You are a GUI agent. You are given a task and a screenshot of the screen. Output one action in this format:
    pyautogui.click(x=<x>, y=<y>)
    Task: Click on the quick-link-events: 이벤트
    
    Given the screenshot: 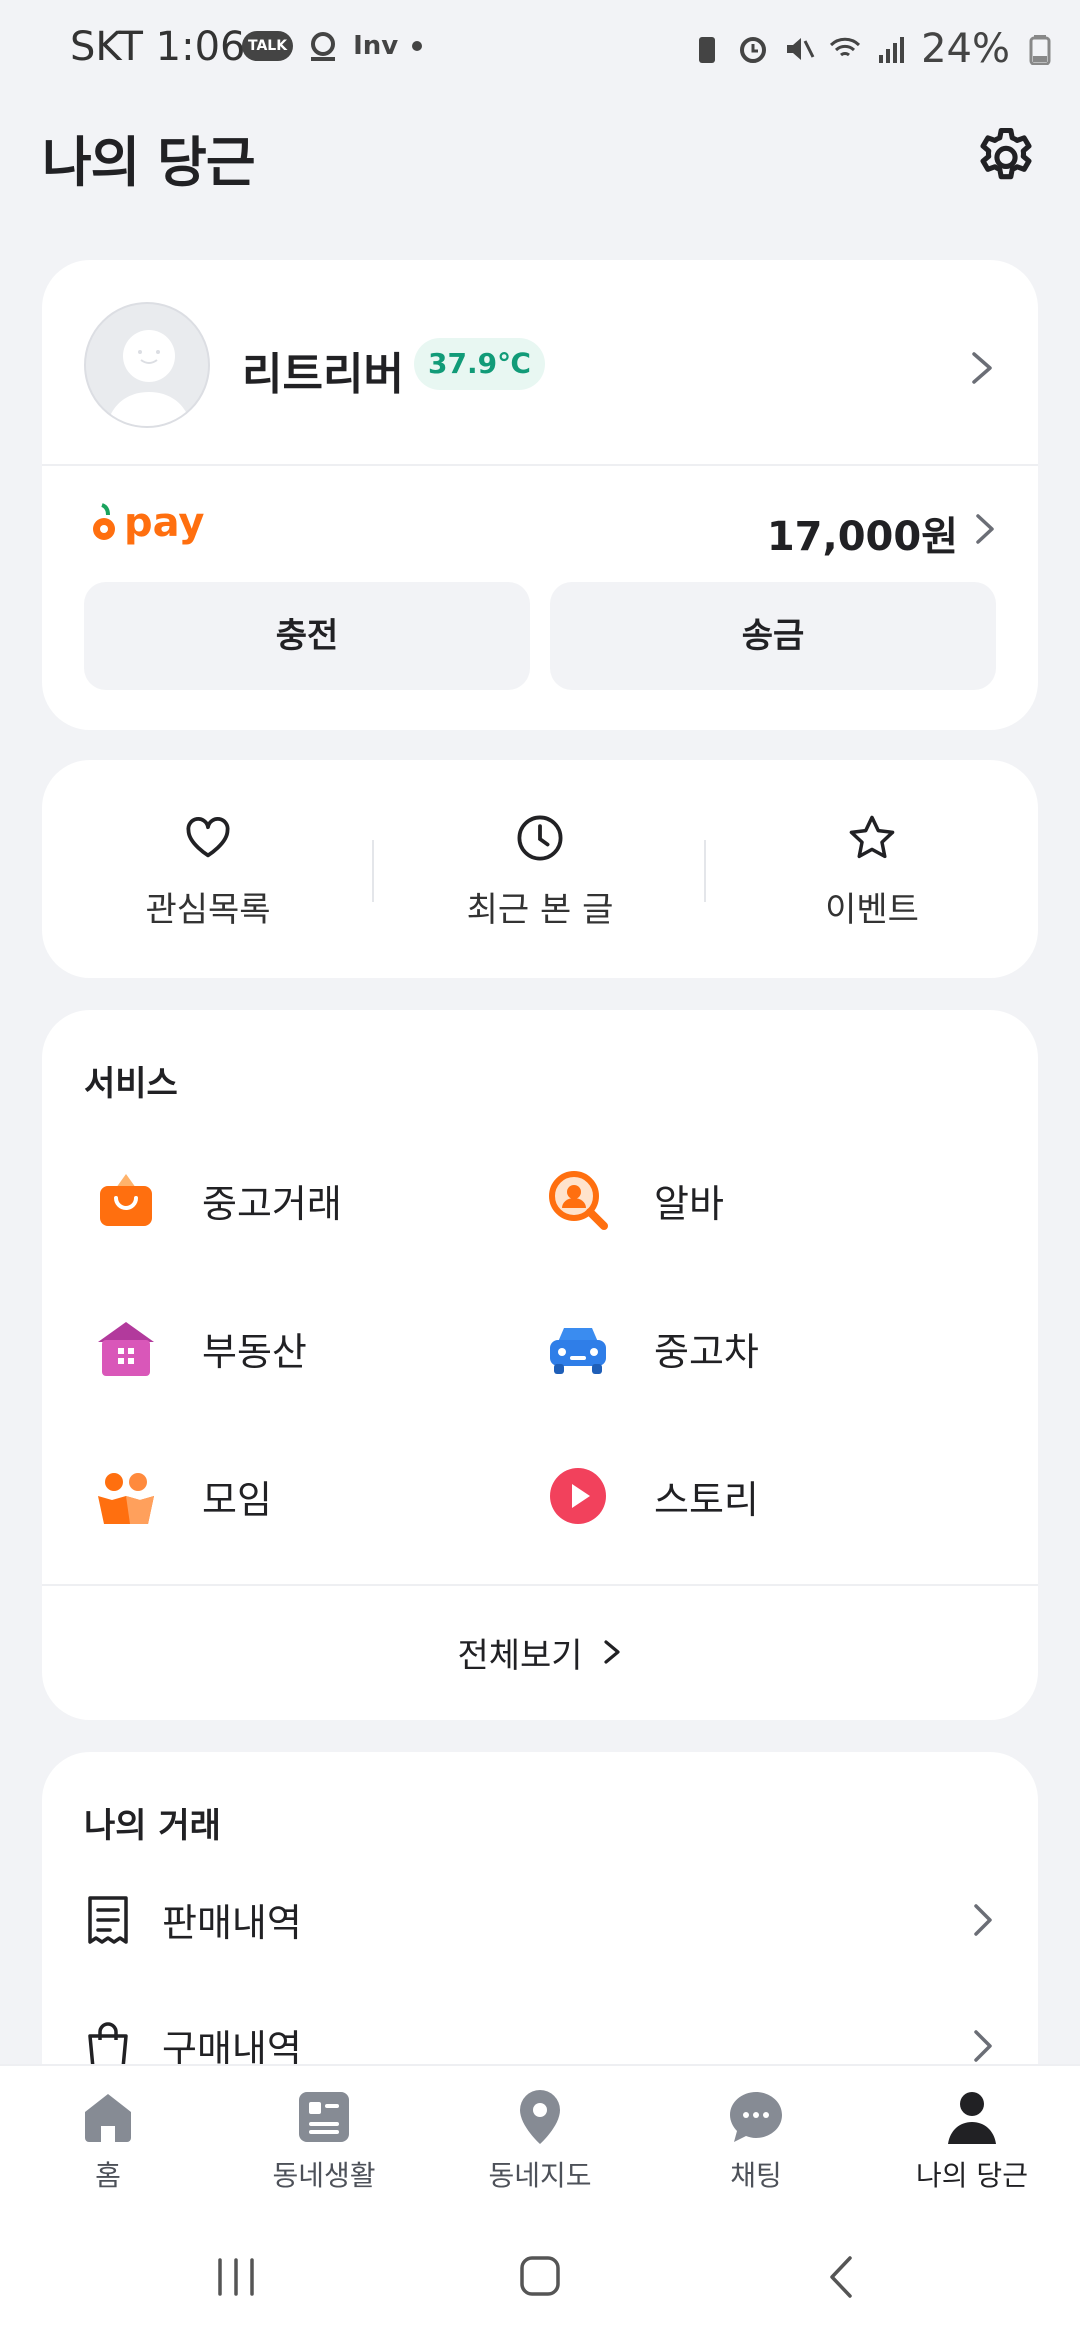 What is the action you would take?
    pyautogui.click(x=872, y=869)
    